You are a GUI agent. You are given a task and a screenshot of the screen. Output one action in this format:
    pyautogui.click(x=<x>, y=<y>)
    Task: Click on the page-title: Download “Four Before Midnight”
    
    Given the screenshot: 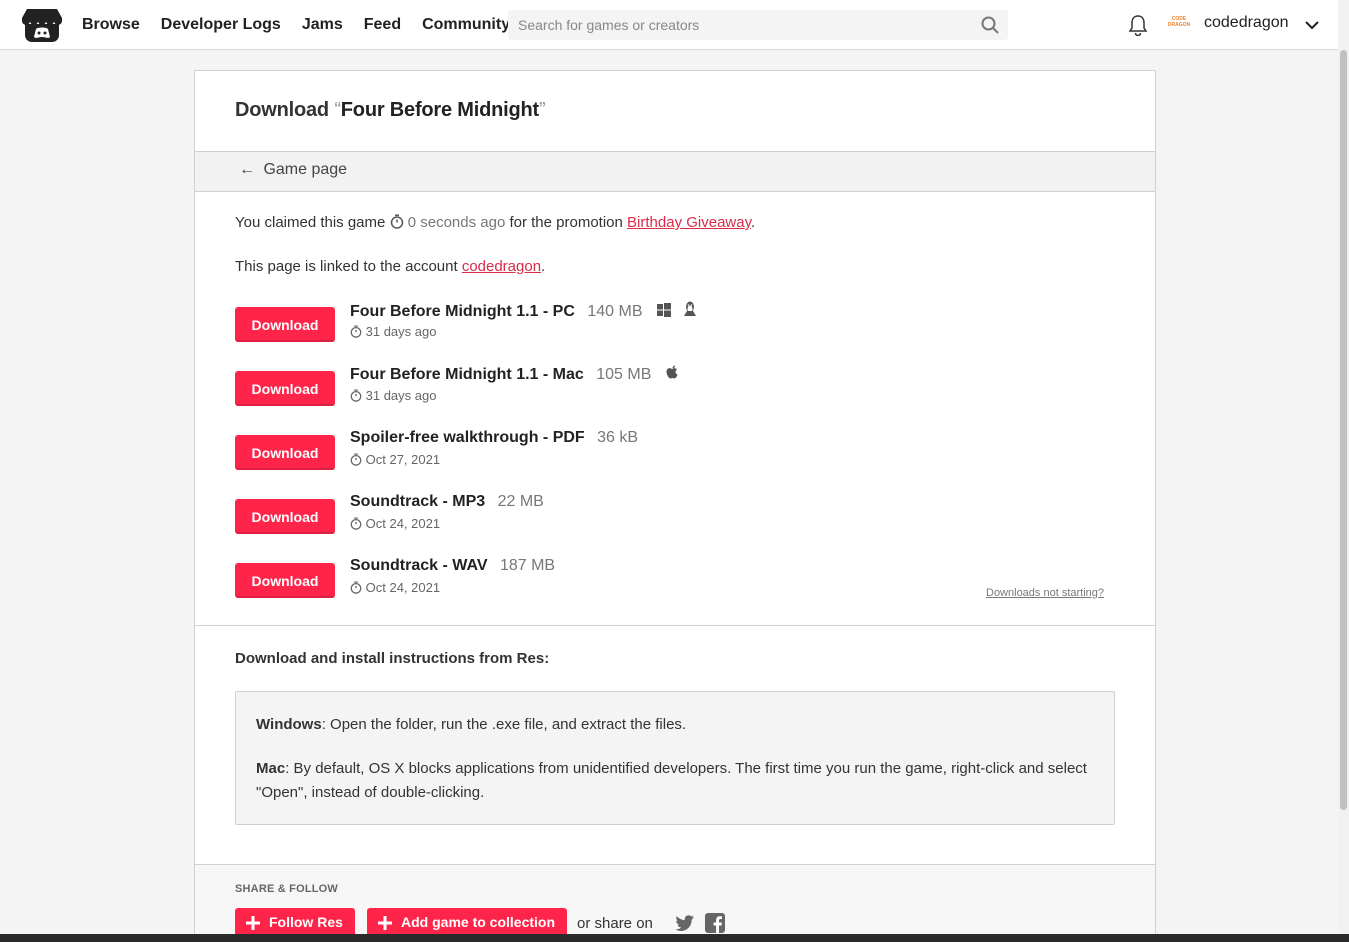 What is the action you would take?
    pyautogui.click(x=695, y=110)
    